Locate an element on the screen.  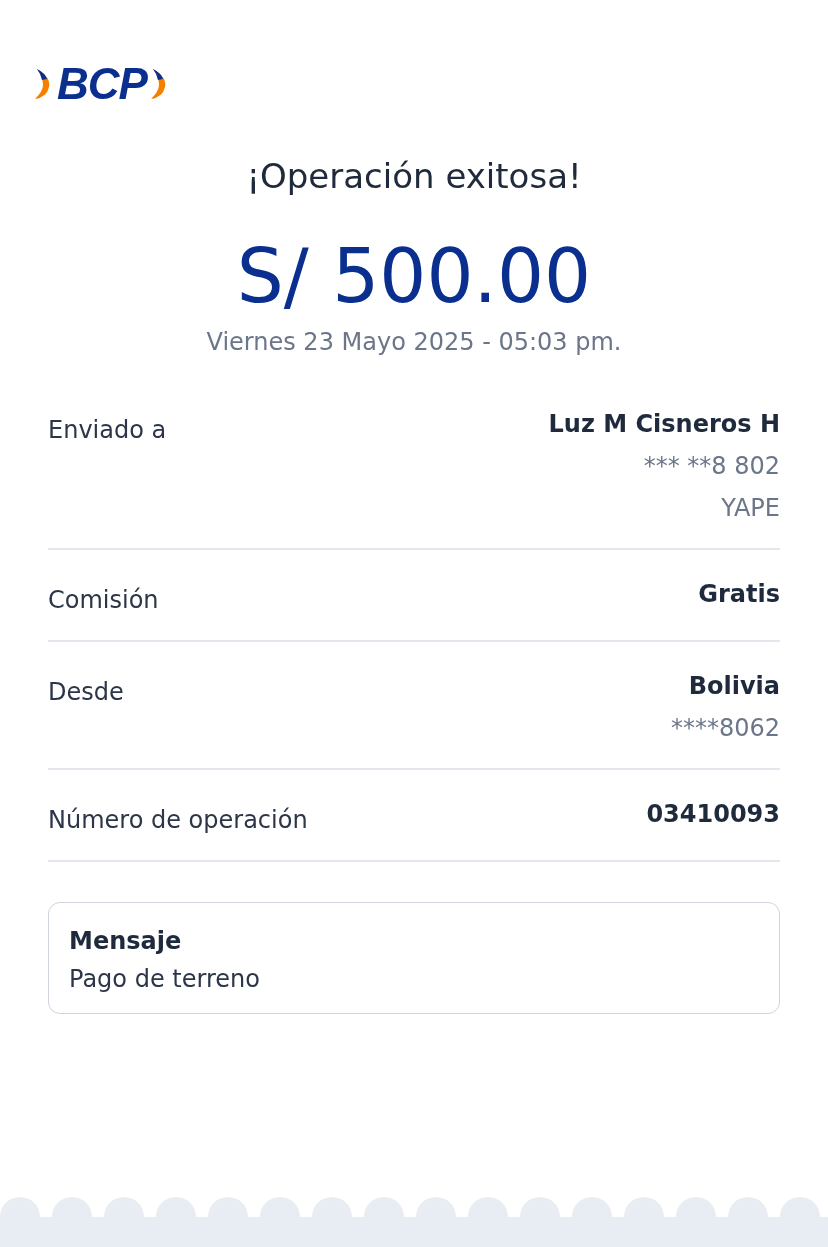
detail-value: Gratis is located at coordinates (739, 594).